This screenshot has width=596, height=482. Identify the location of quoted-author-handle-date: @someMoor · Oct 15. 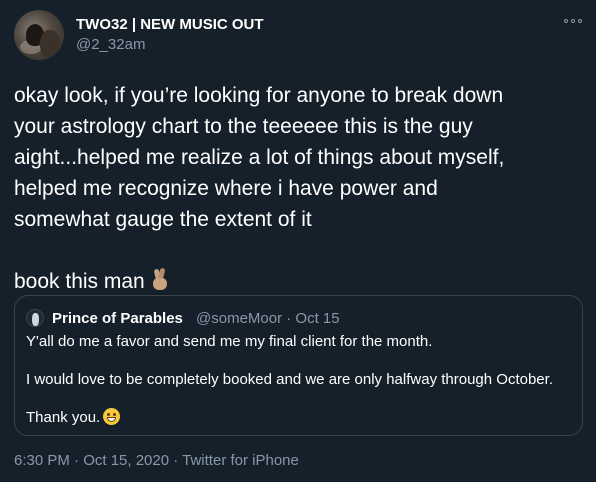
(268, 318).